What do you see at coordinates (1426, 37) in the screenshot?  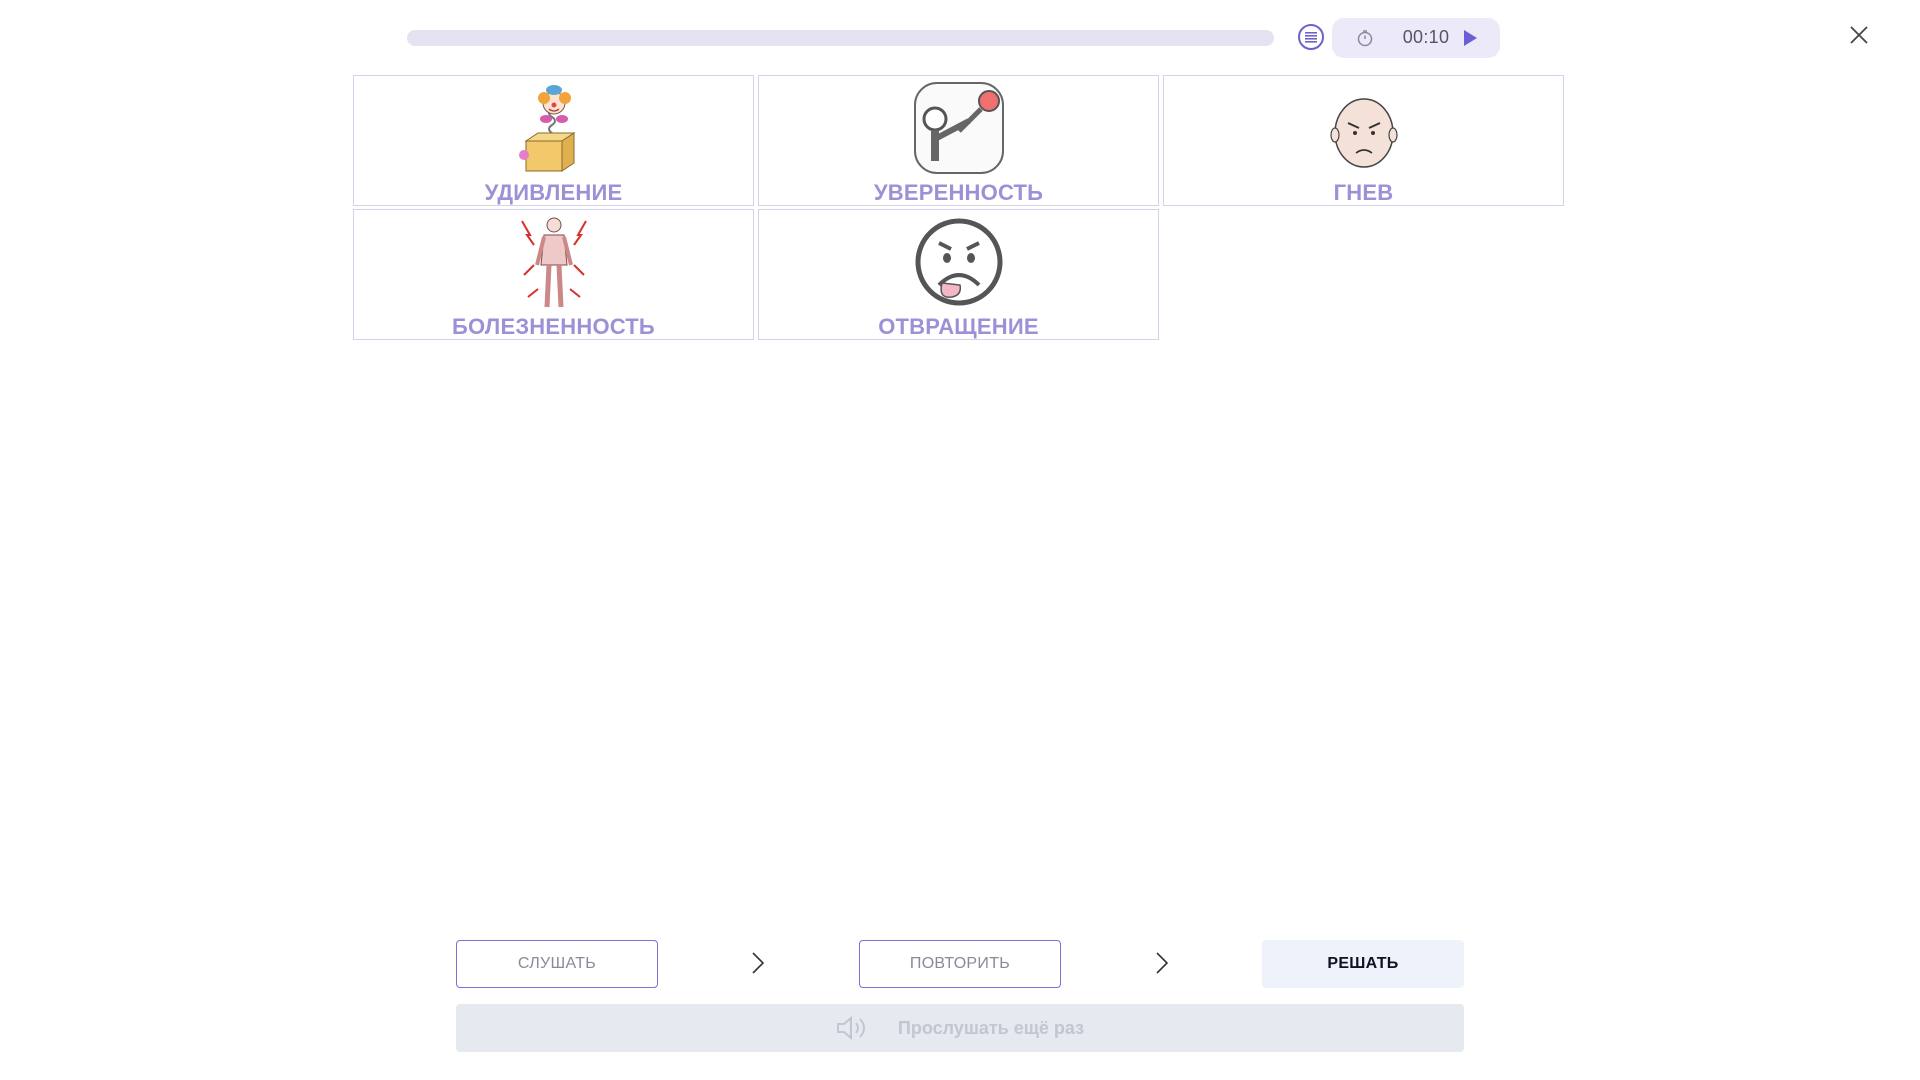 I see `timer-value: 00:10` at bounding box center [1426, 37].